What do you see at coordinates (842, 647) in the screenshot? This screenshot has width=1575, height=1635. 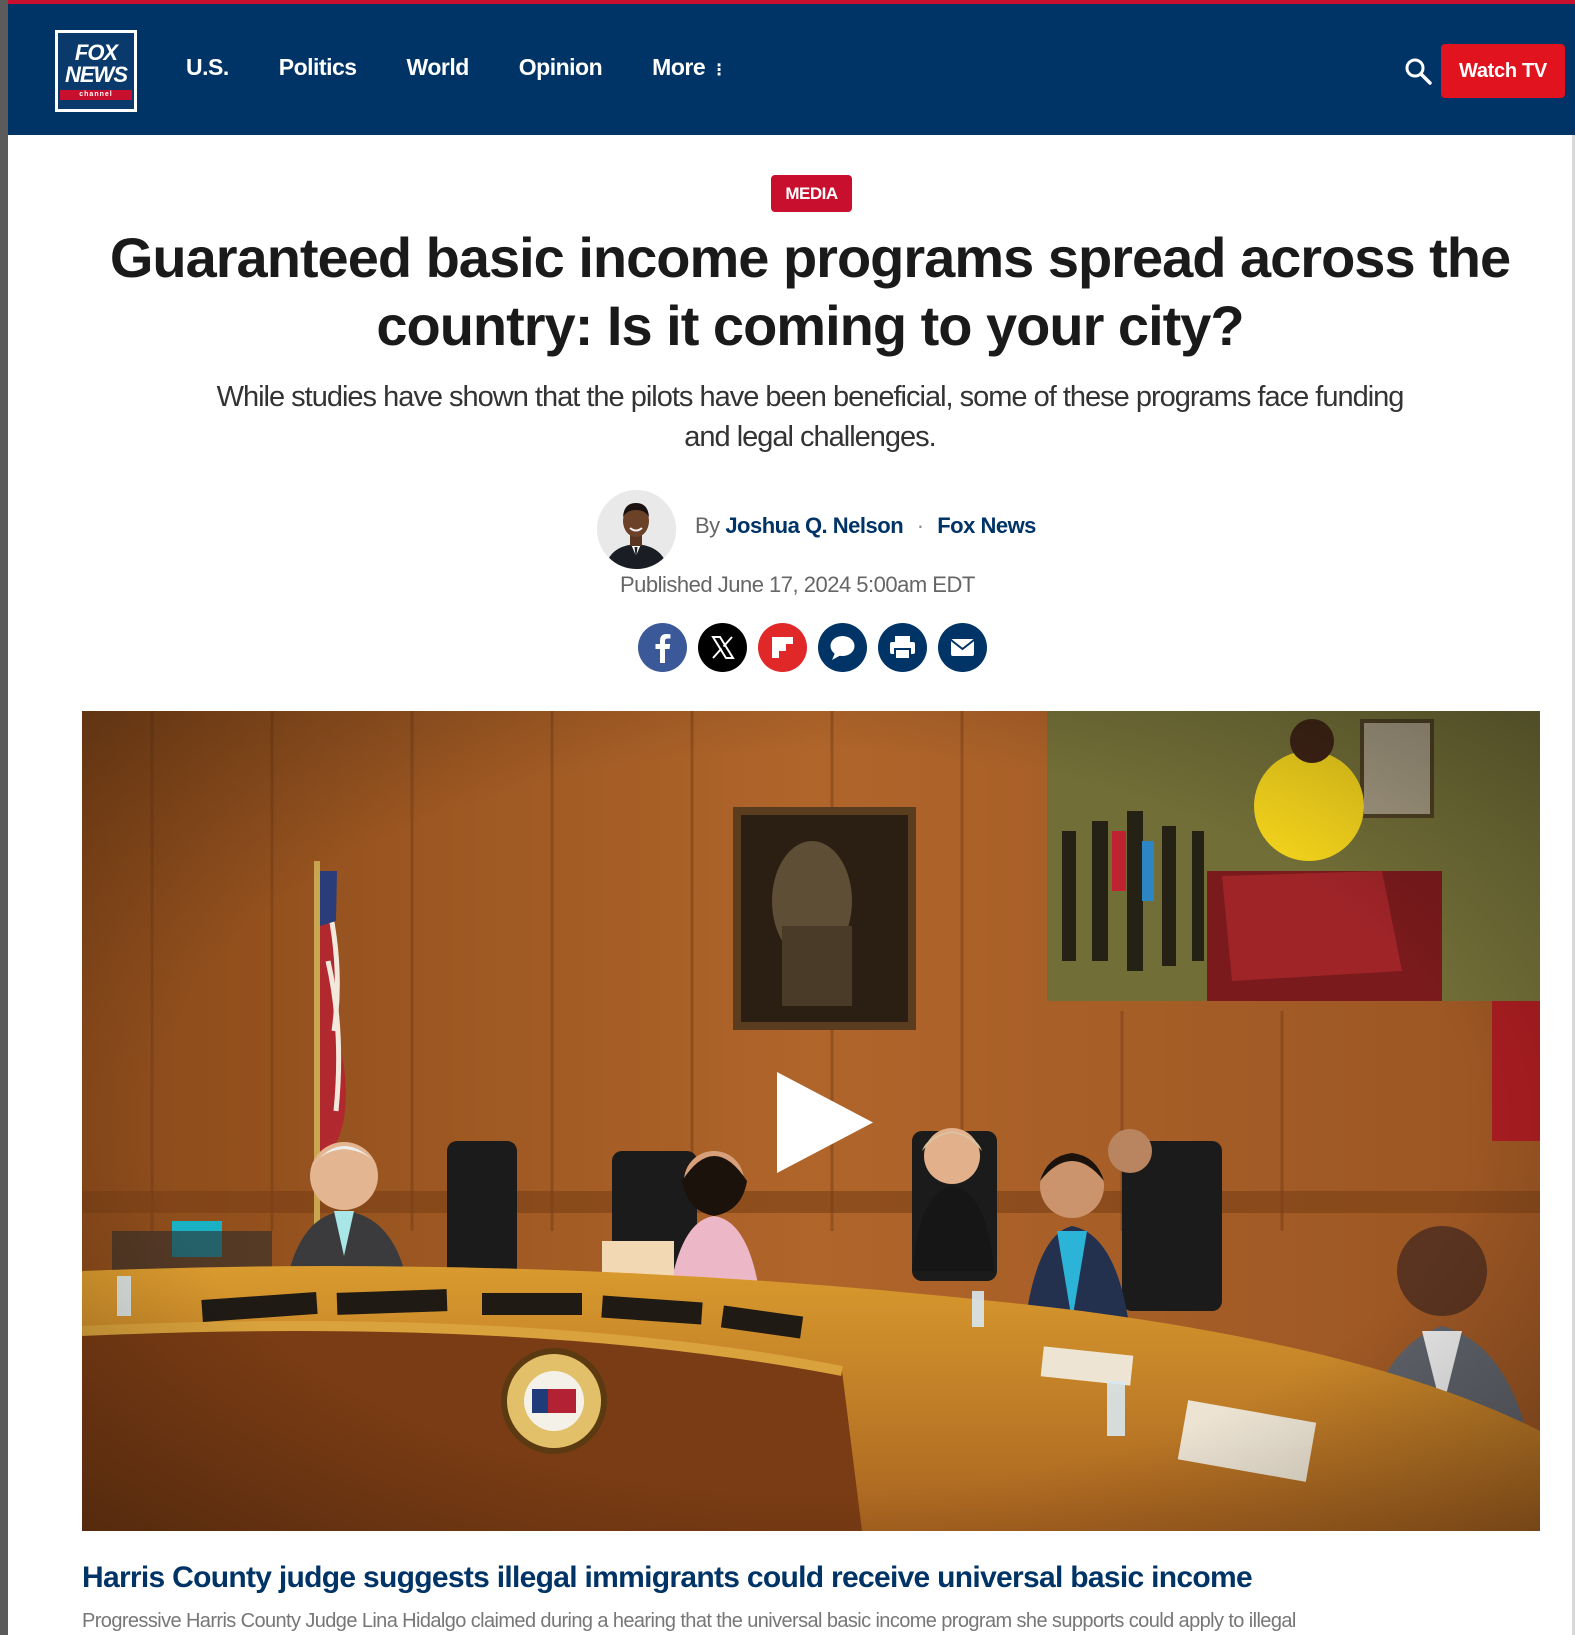 I see `comment-icon` at bounding box center [842, 647].